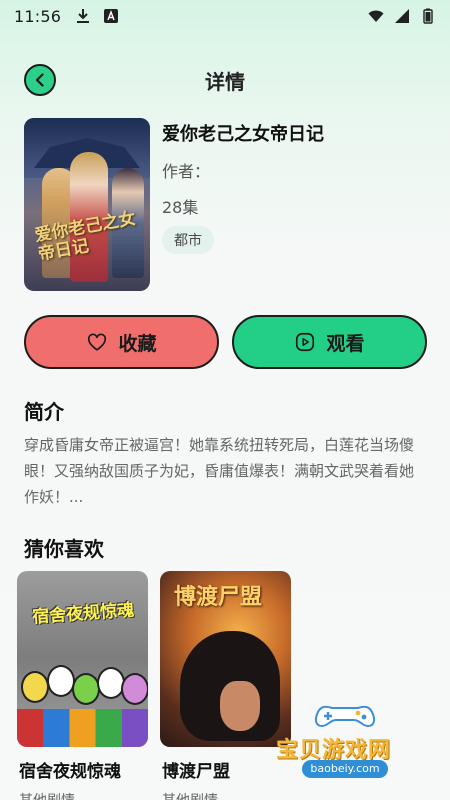 Image resolution: width=450 pixels, height=800 pixels. I want to click on site-watermark: 宝贝游戏网 baobeiy.com, so click(347, 745).